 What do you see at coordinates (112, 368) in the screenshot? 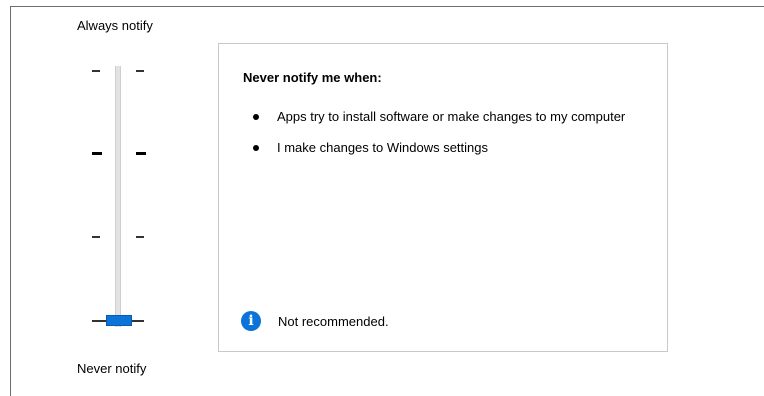
I see `never-notify-label: Never notify` at bounding box center [112, 368].